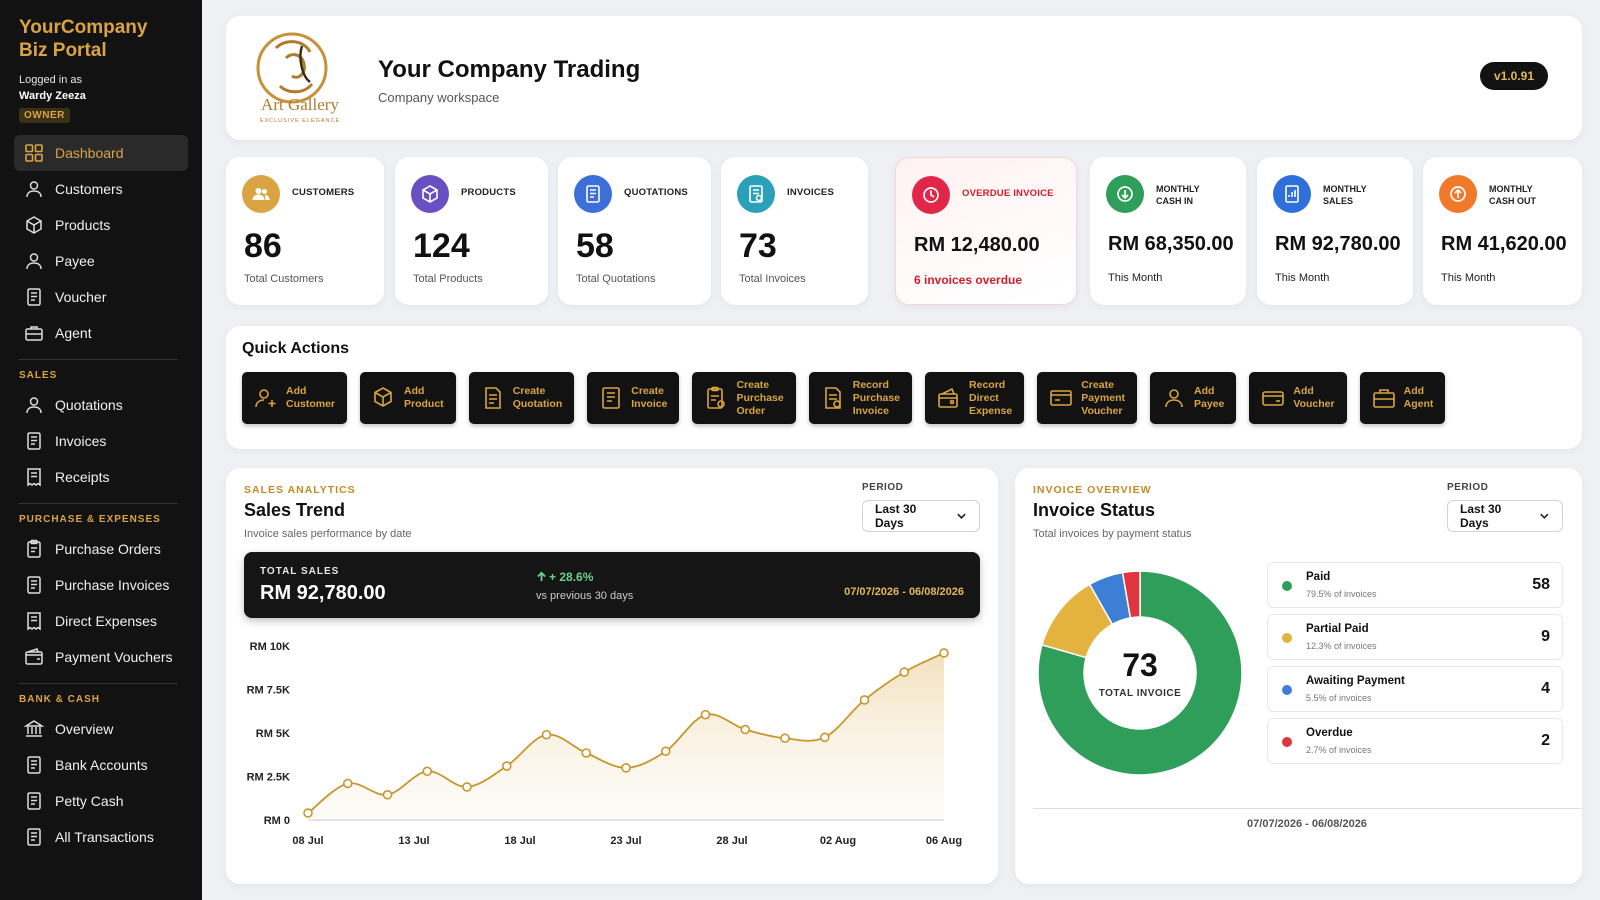 The image size is (1600, 900). Describe the element at coordinates (1168, 231) in the screenshot. I see `stat-card-cash-in: MONTHLY CASH IN RM 68,350.00 This Month` at that location.